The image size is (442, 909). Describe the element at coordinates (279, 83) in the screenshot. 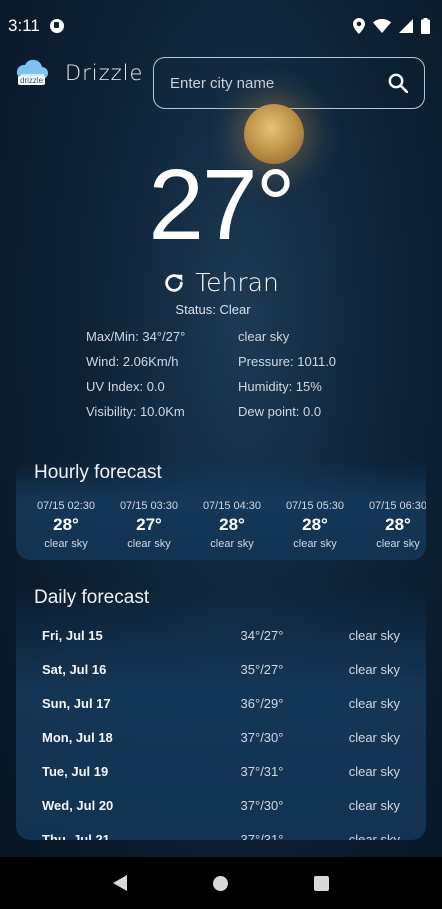

I see `city-search-input` at that location.